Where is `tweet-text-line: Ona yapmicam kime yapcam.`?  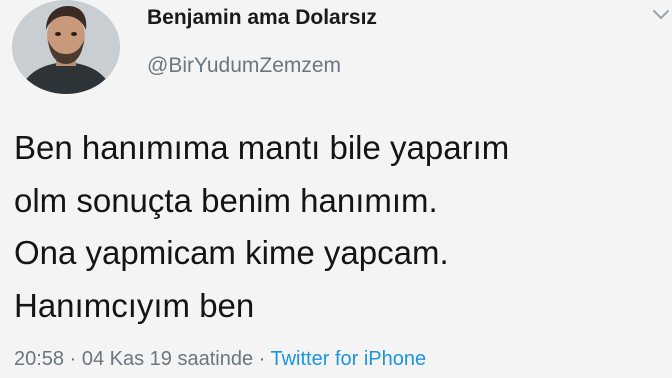 tweet-text-line: Ona yapmicam kime yapcam. is located at coordinates (231, 252).